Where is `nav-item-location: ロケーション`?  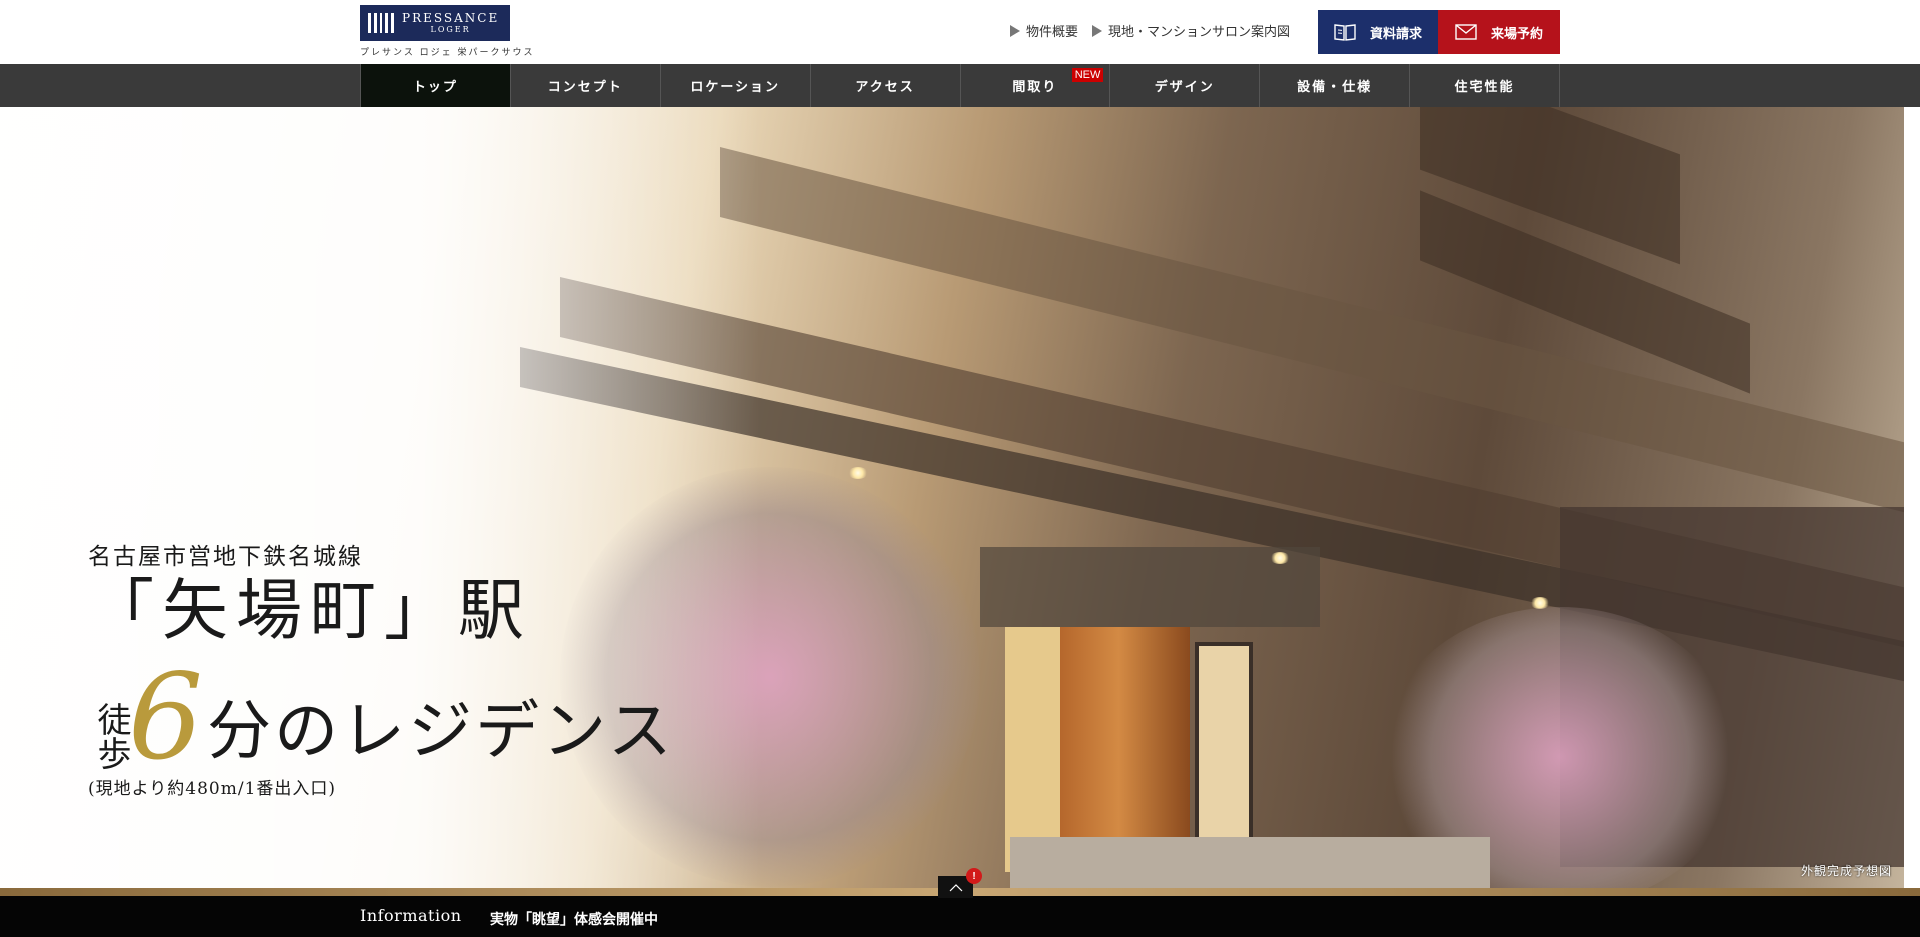
nav-item-location: ロケーション is located at coordinates (736, 85).